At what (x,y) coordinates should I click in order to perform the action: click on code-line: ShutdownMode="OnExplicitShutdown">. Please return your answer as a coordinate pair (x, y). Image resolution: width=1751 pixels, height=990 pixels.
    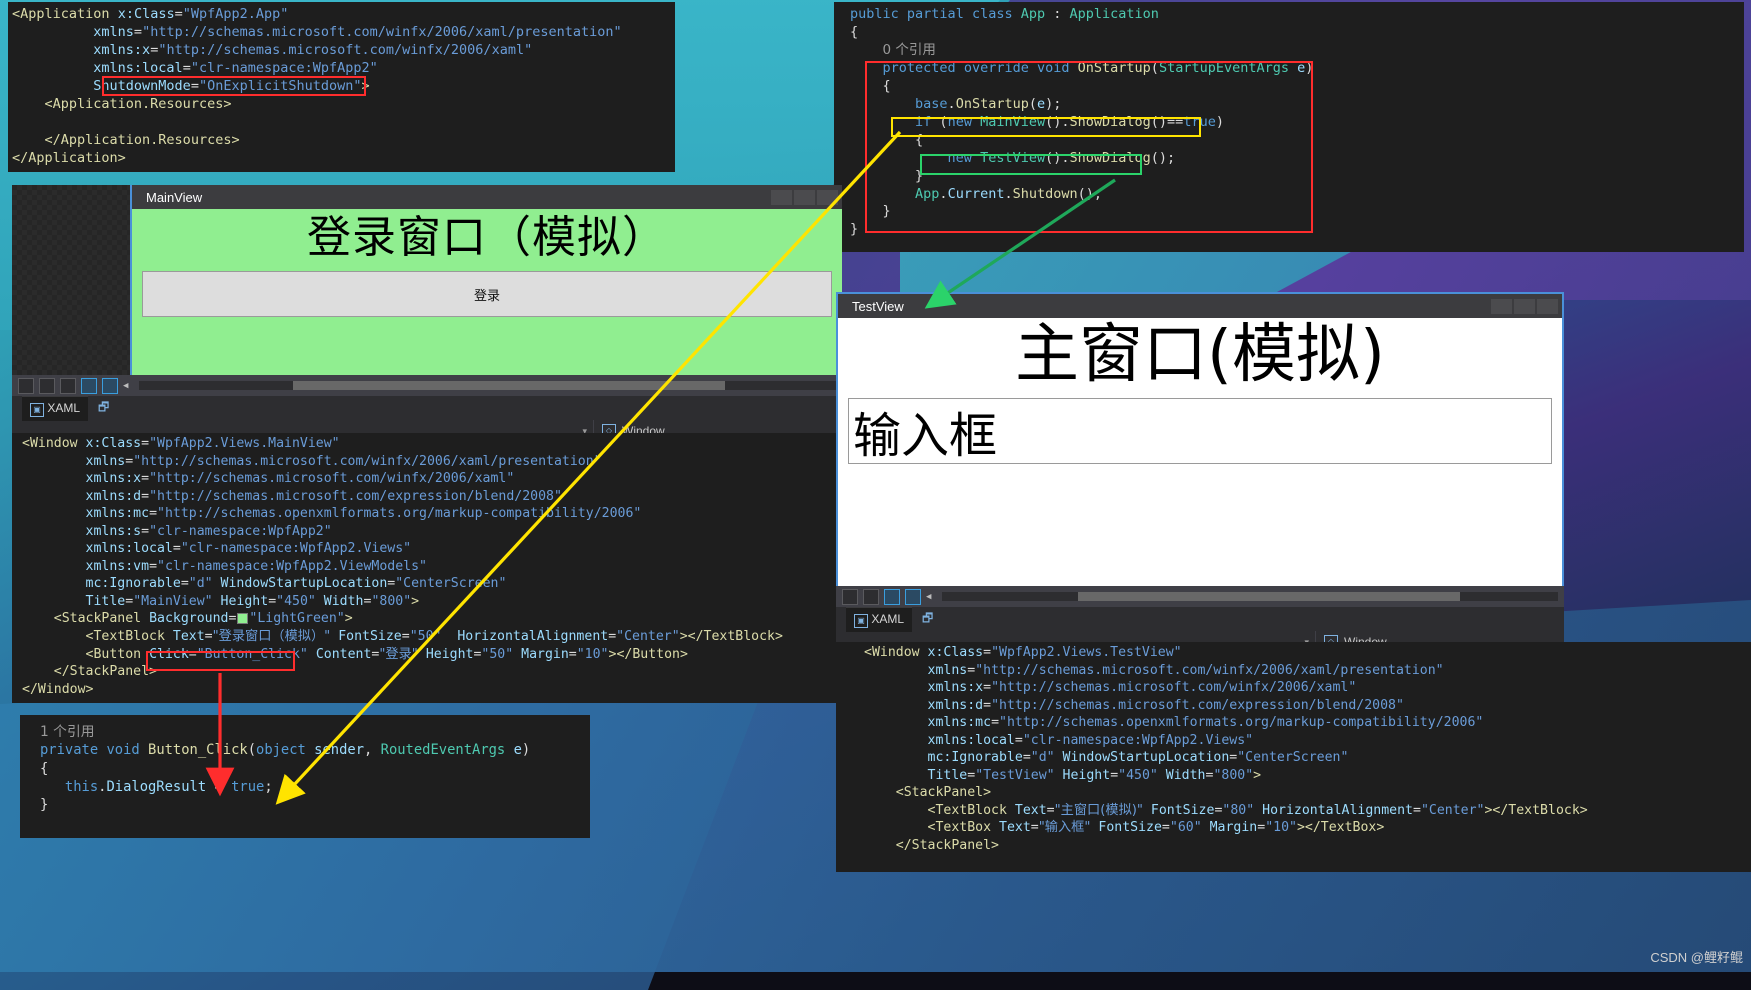
    Looking at the image, I should click on (231, 85).